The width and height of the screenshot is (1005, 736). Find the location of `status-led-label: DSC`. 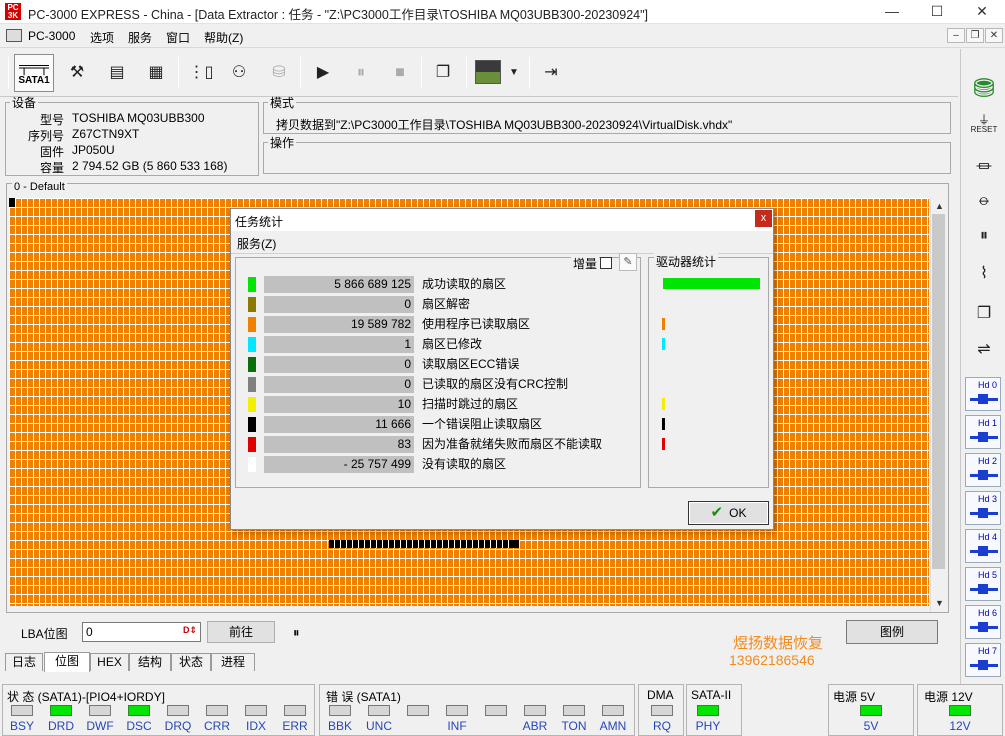

status-led-label: DSC is located at coordinates (139, 726).